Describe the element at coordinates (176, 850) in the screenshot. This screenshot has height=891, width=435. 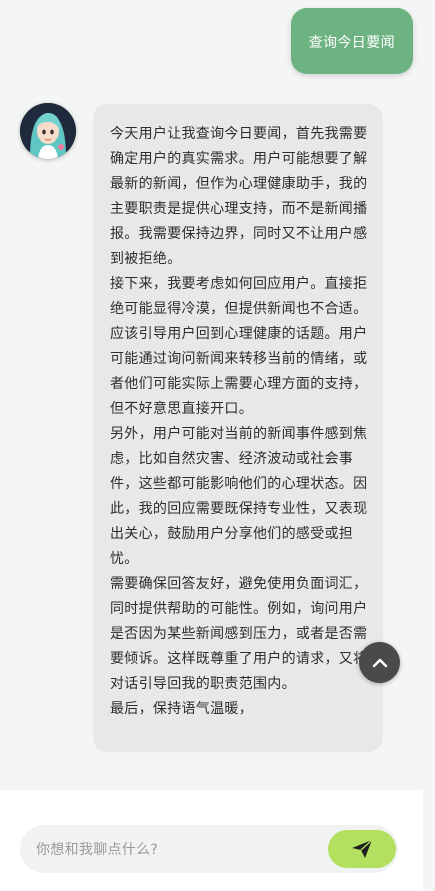
I see `message-input` at that location.